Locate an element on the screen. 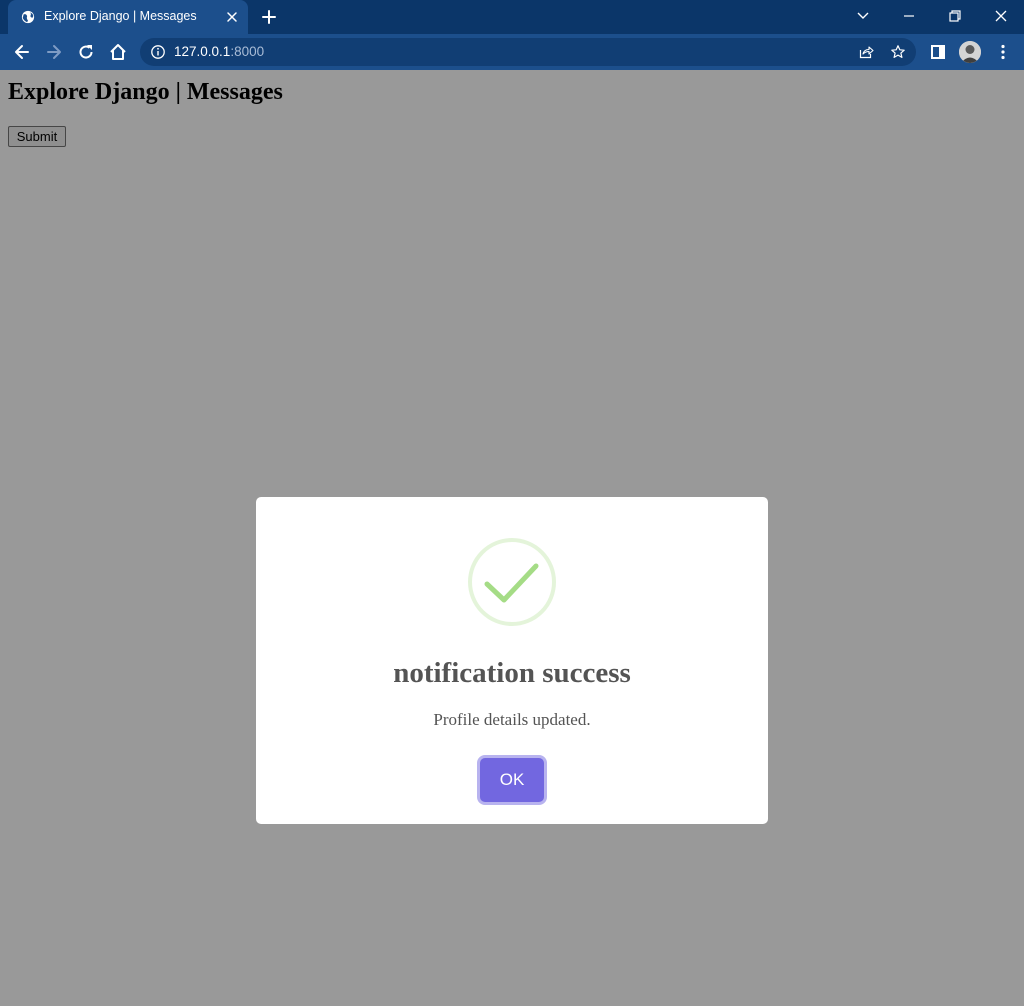  bookmark-star-icon is located at coordinates (898, 52).